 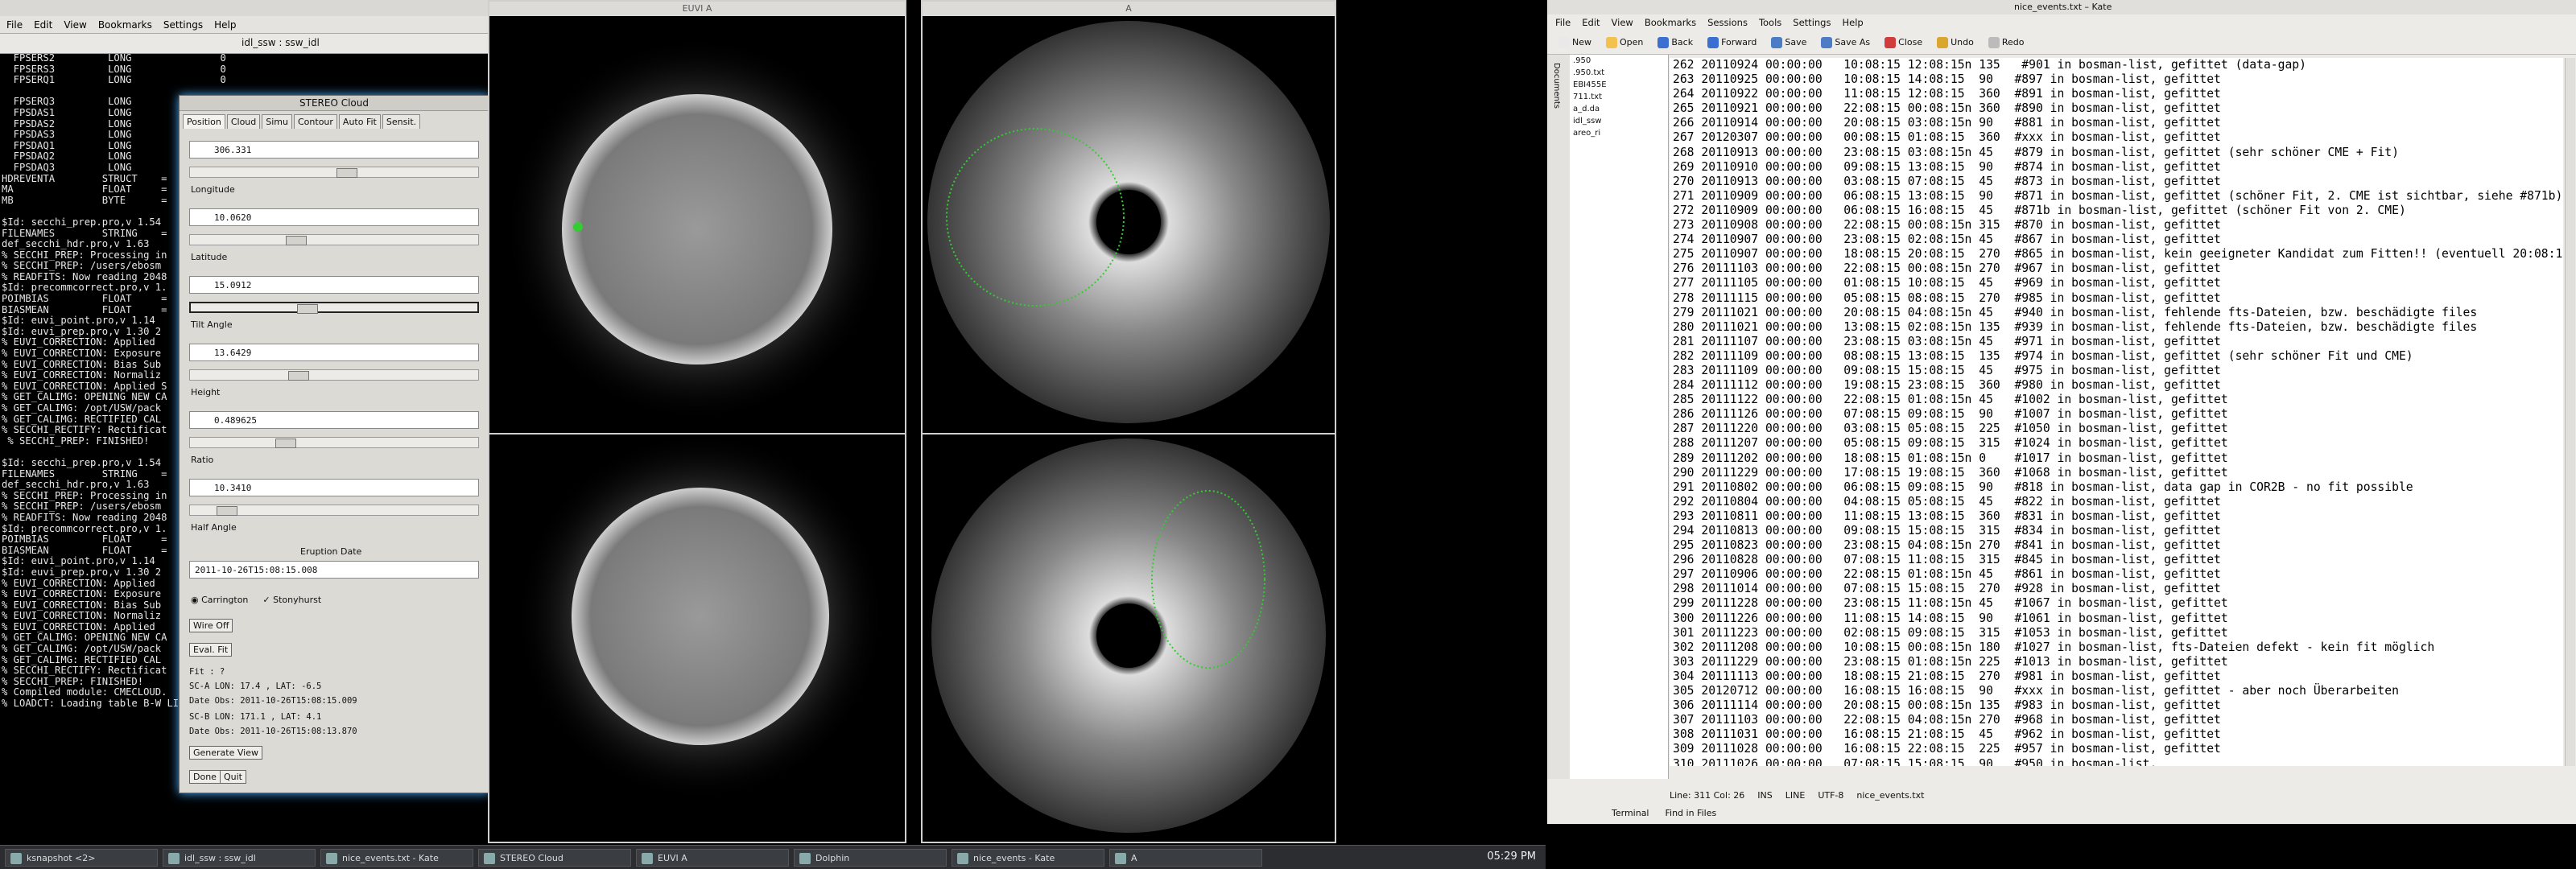 I want to click on eval-fit-button: Eval. Fit, so click(x=211, y=650).